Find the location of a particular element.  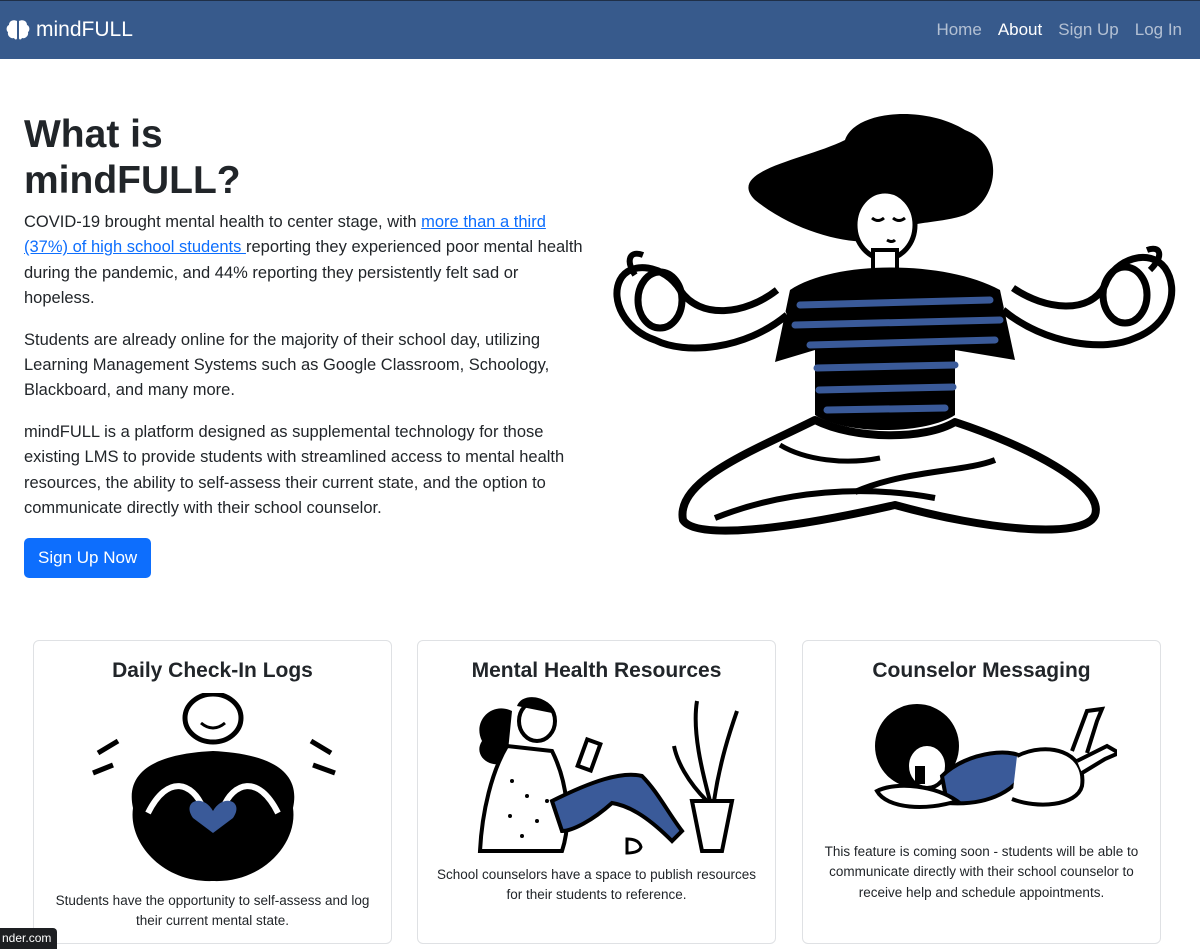

title-line-2: mindFULL? is located at coordinates (132, 180).